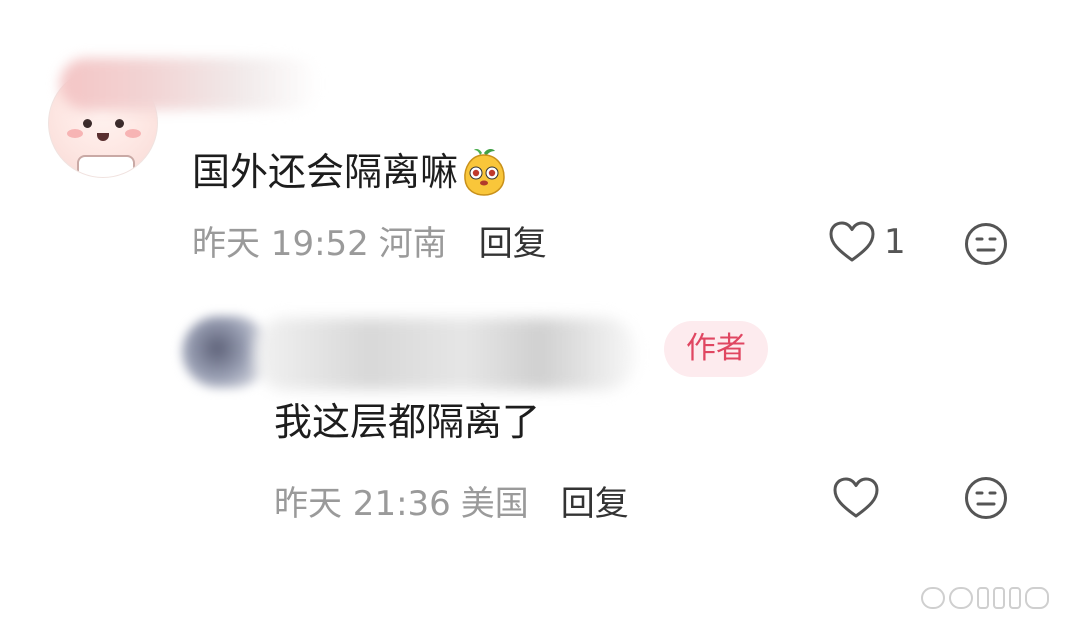 Image resolution: width=1080 pixels, height=622 pixels. What do you see at coordinates (190, 84) in the screenshot?
I see `commenter-name-blurred` at bounding box center [190, 84].